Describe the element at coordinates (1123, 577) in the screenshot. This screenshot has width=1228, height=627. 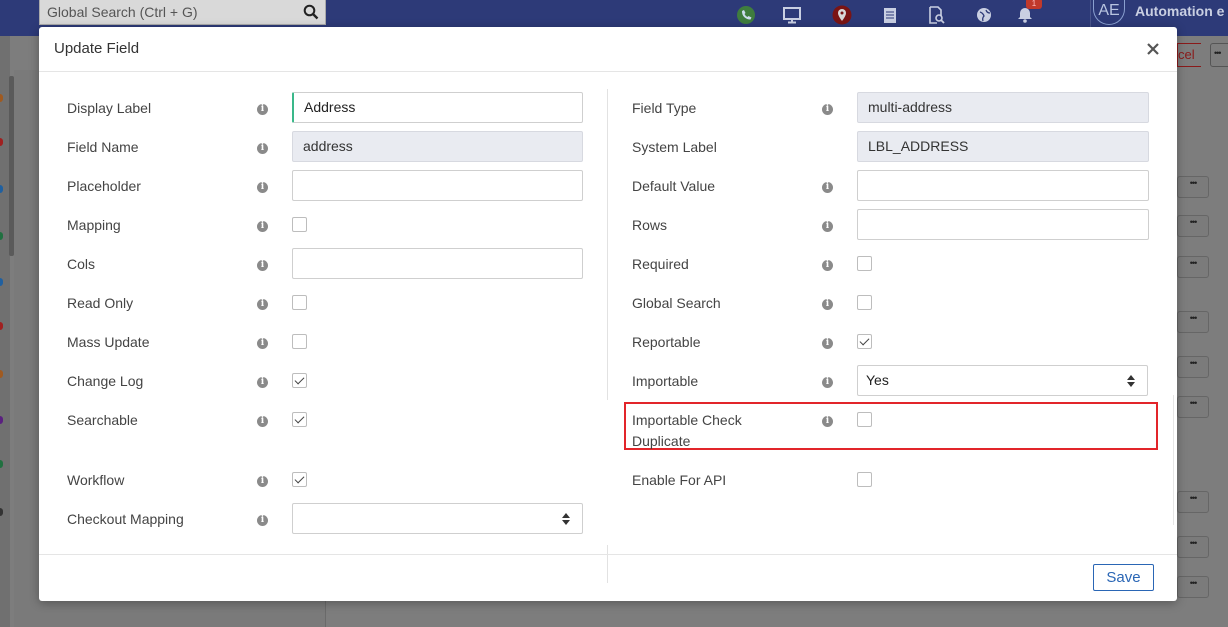
I see `save-button: Save` at that location.